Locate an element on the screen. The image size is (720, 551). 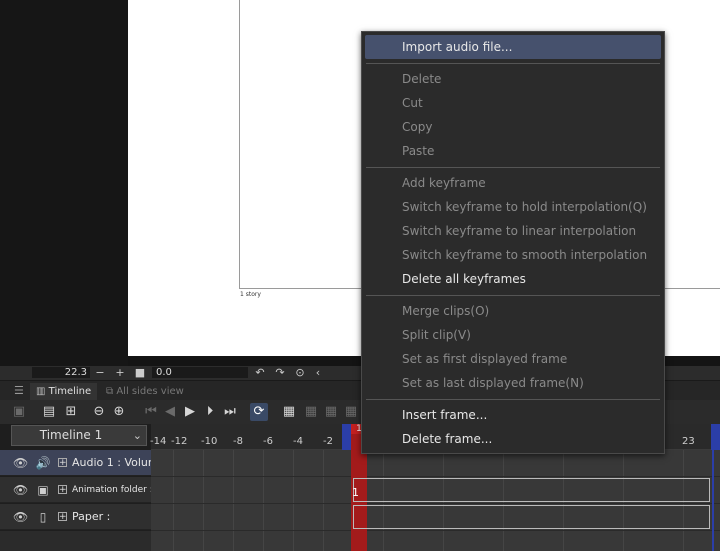
zoom-out-button: − is located at coordinates (100, 372).